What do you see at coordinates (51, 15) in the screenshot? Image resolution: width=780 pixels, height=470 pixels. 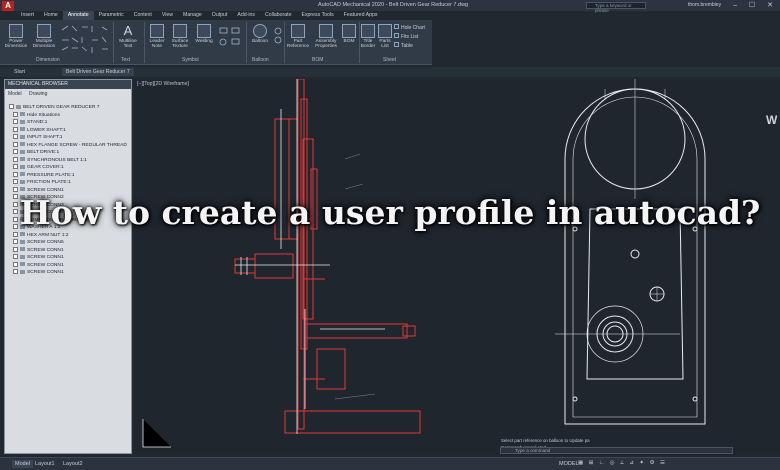 I see `tab-home: Home` at bounding box center [51, 15].